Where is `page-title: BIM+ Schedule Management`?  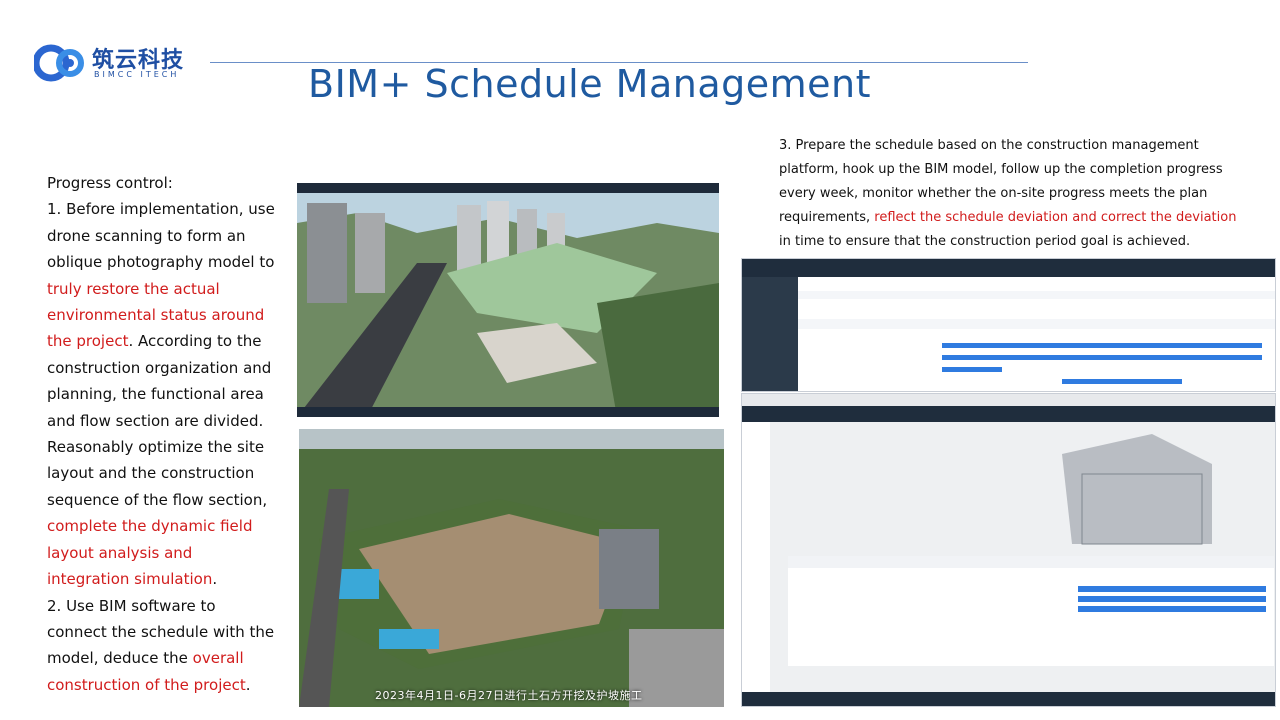 page-title: BIM+ Schedule Management is located at coordinates (589, 84).